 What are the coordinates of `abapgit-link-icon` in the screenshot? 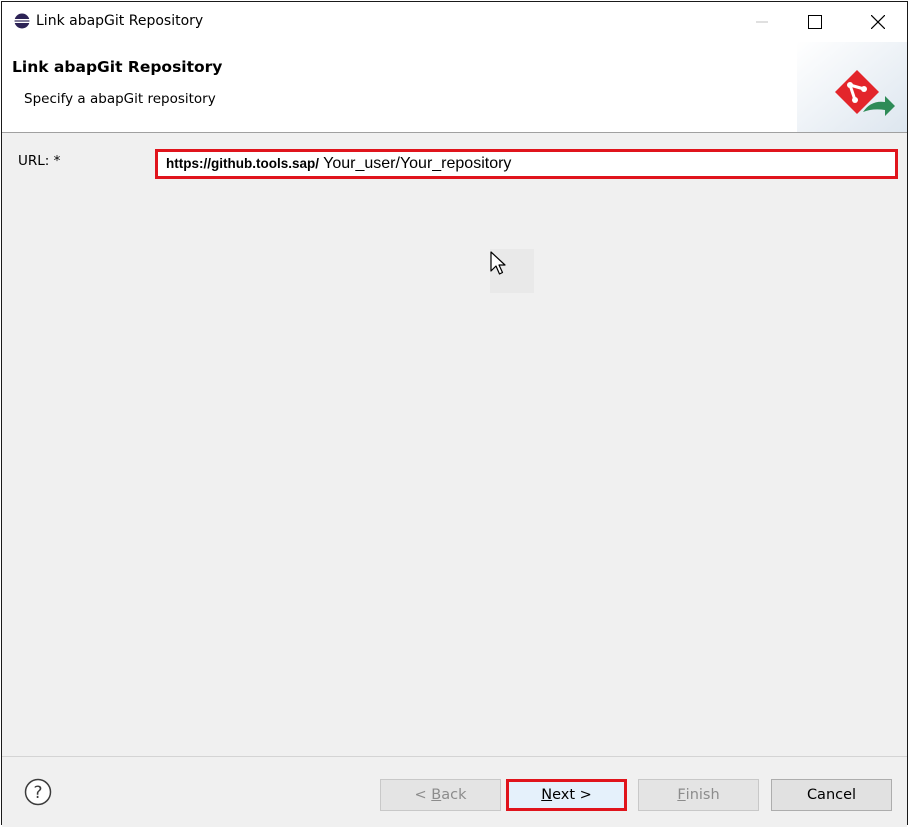 It's located at (852, 87).